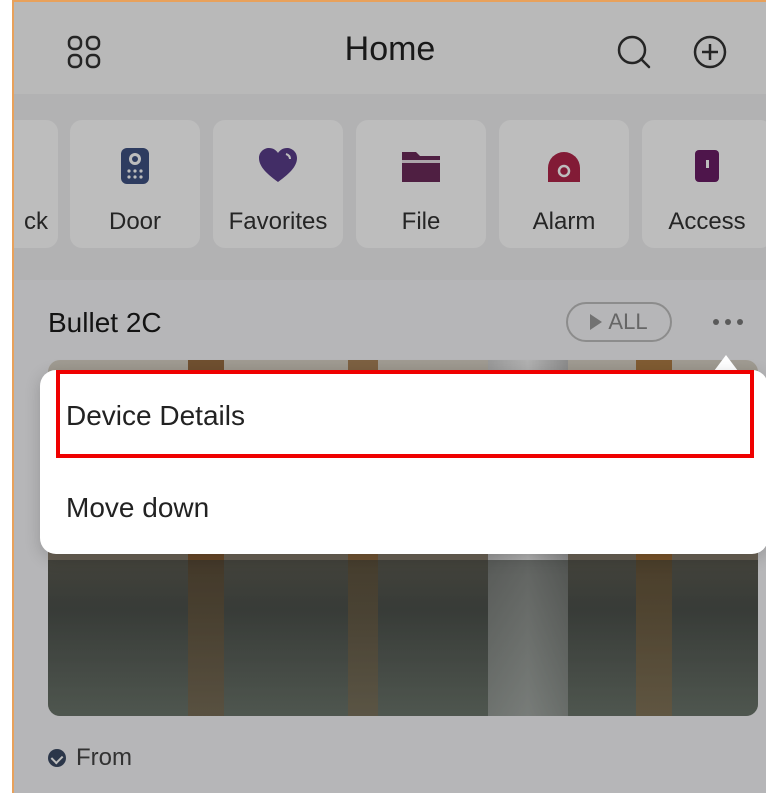 The height and width of the screenshot is (793, 766). I want to click on popup-pointer, so click(726, 363).